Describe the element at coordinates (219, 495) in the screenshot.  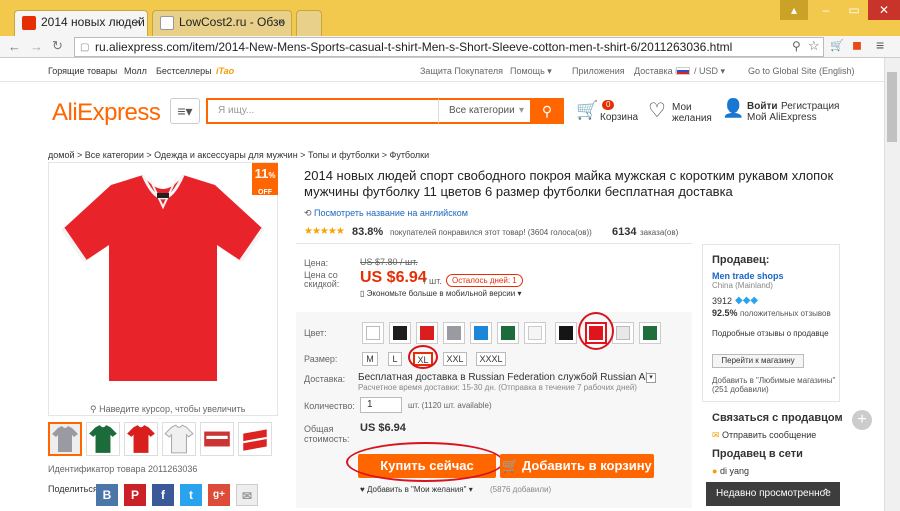
I see `googleplus-share-icon: g+` at that location.